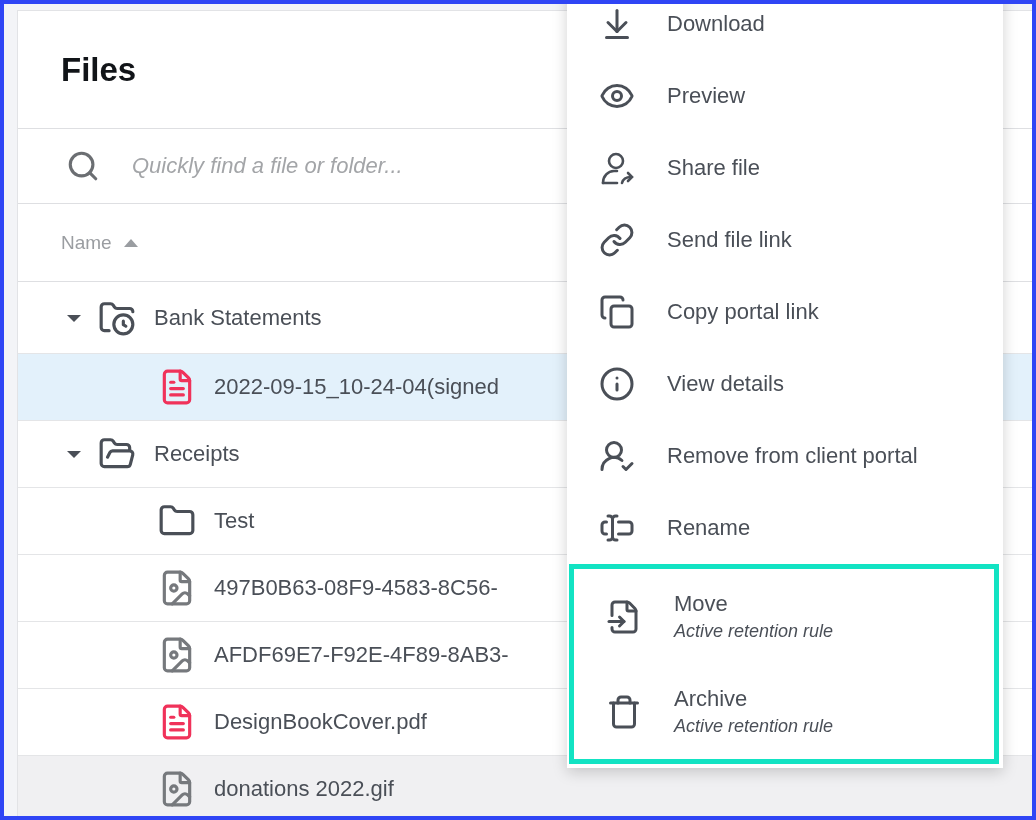 This screenshot has width=1036, height=820. What do you see at coordinates (234, 521) in the screenshot?
I see `file-name: Test` at bounding box center [234, 521].